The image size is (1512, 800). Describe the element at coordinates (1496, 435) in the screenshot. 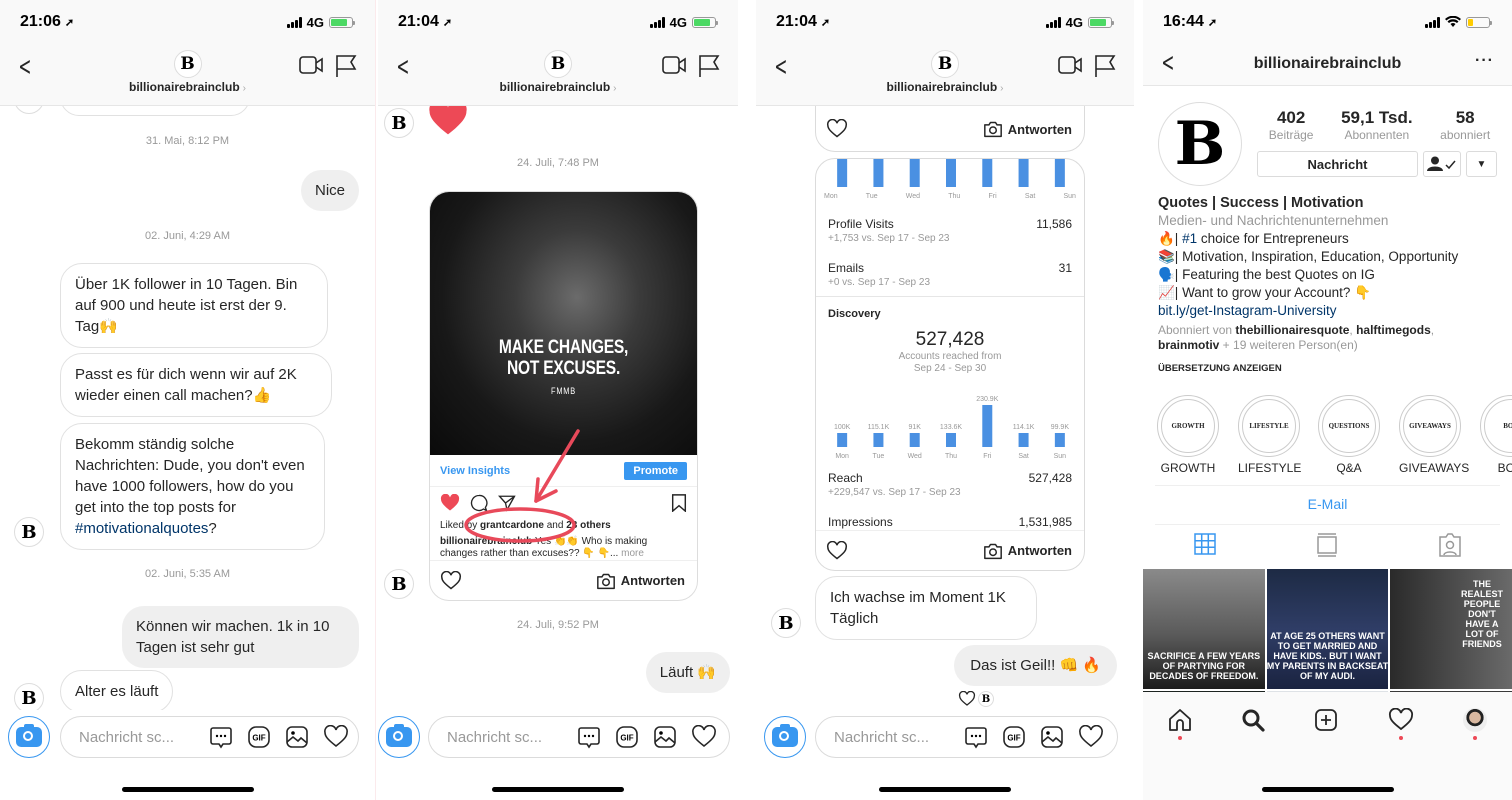

I see `story-highlight: BOO BOO` at that location.